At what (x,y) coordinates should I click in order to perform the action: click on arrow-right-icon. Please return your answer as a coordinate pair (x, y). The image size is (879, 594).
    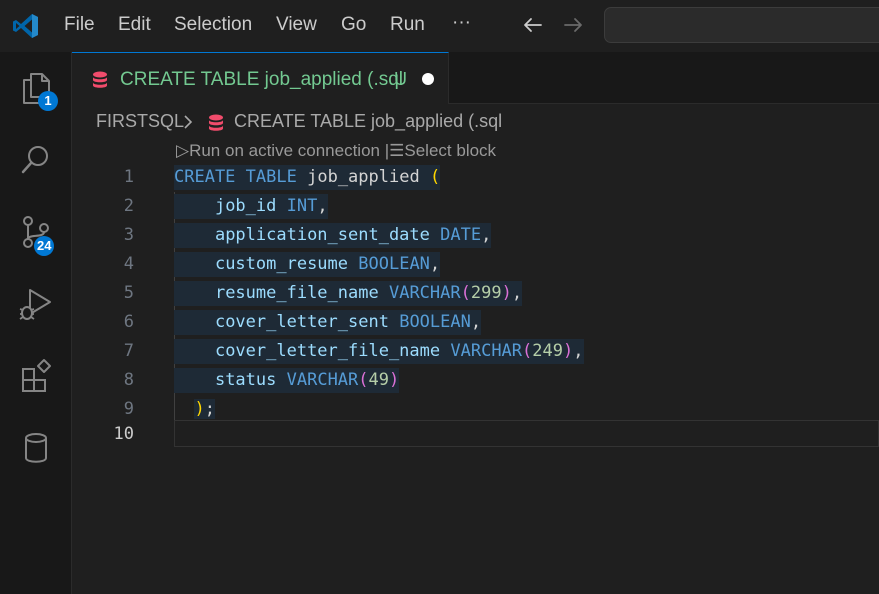
    Looking at the image, I should click on (573, 25).